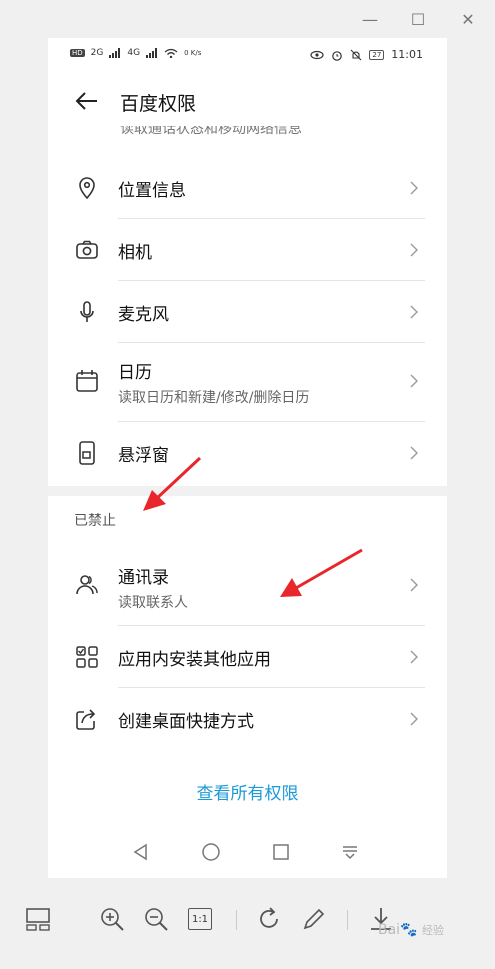 The width and height of the screenshot is (495, 969). Describe the element at coordinates (143, 456) in the screenshot. I see `permission-label: 悬浮窗` at that location.